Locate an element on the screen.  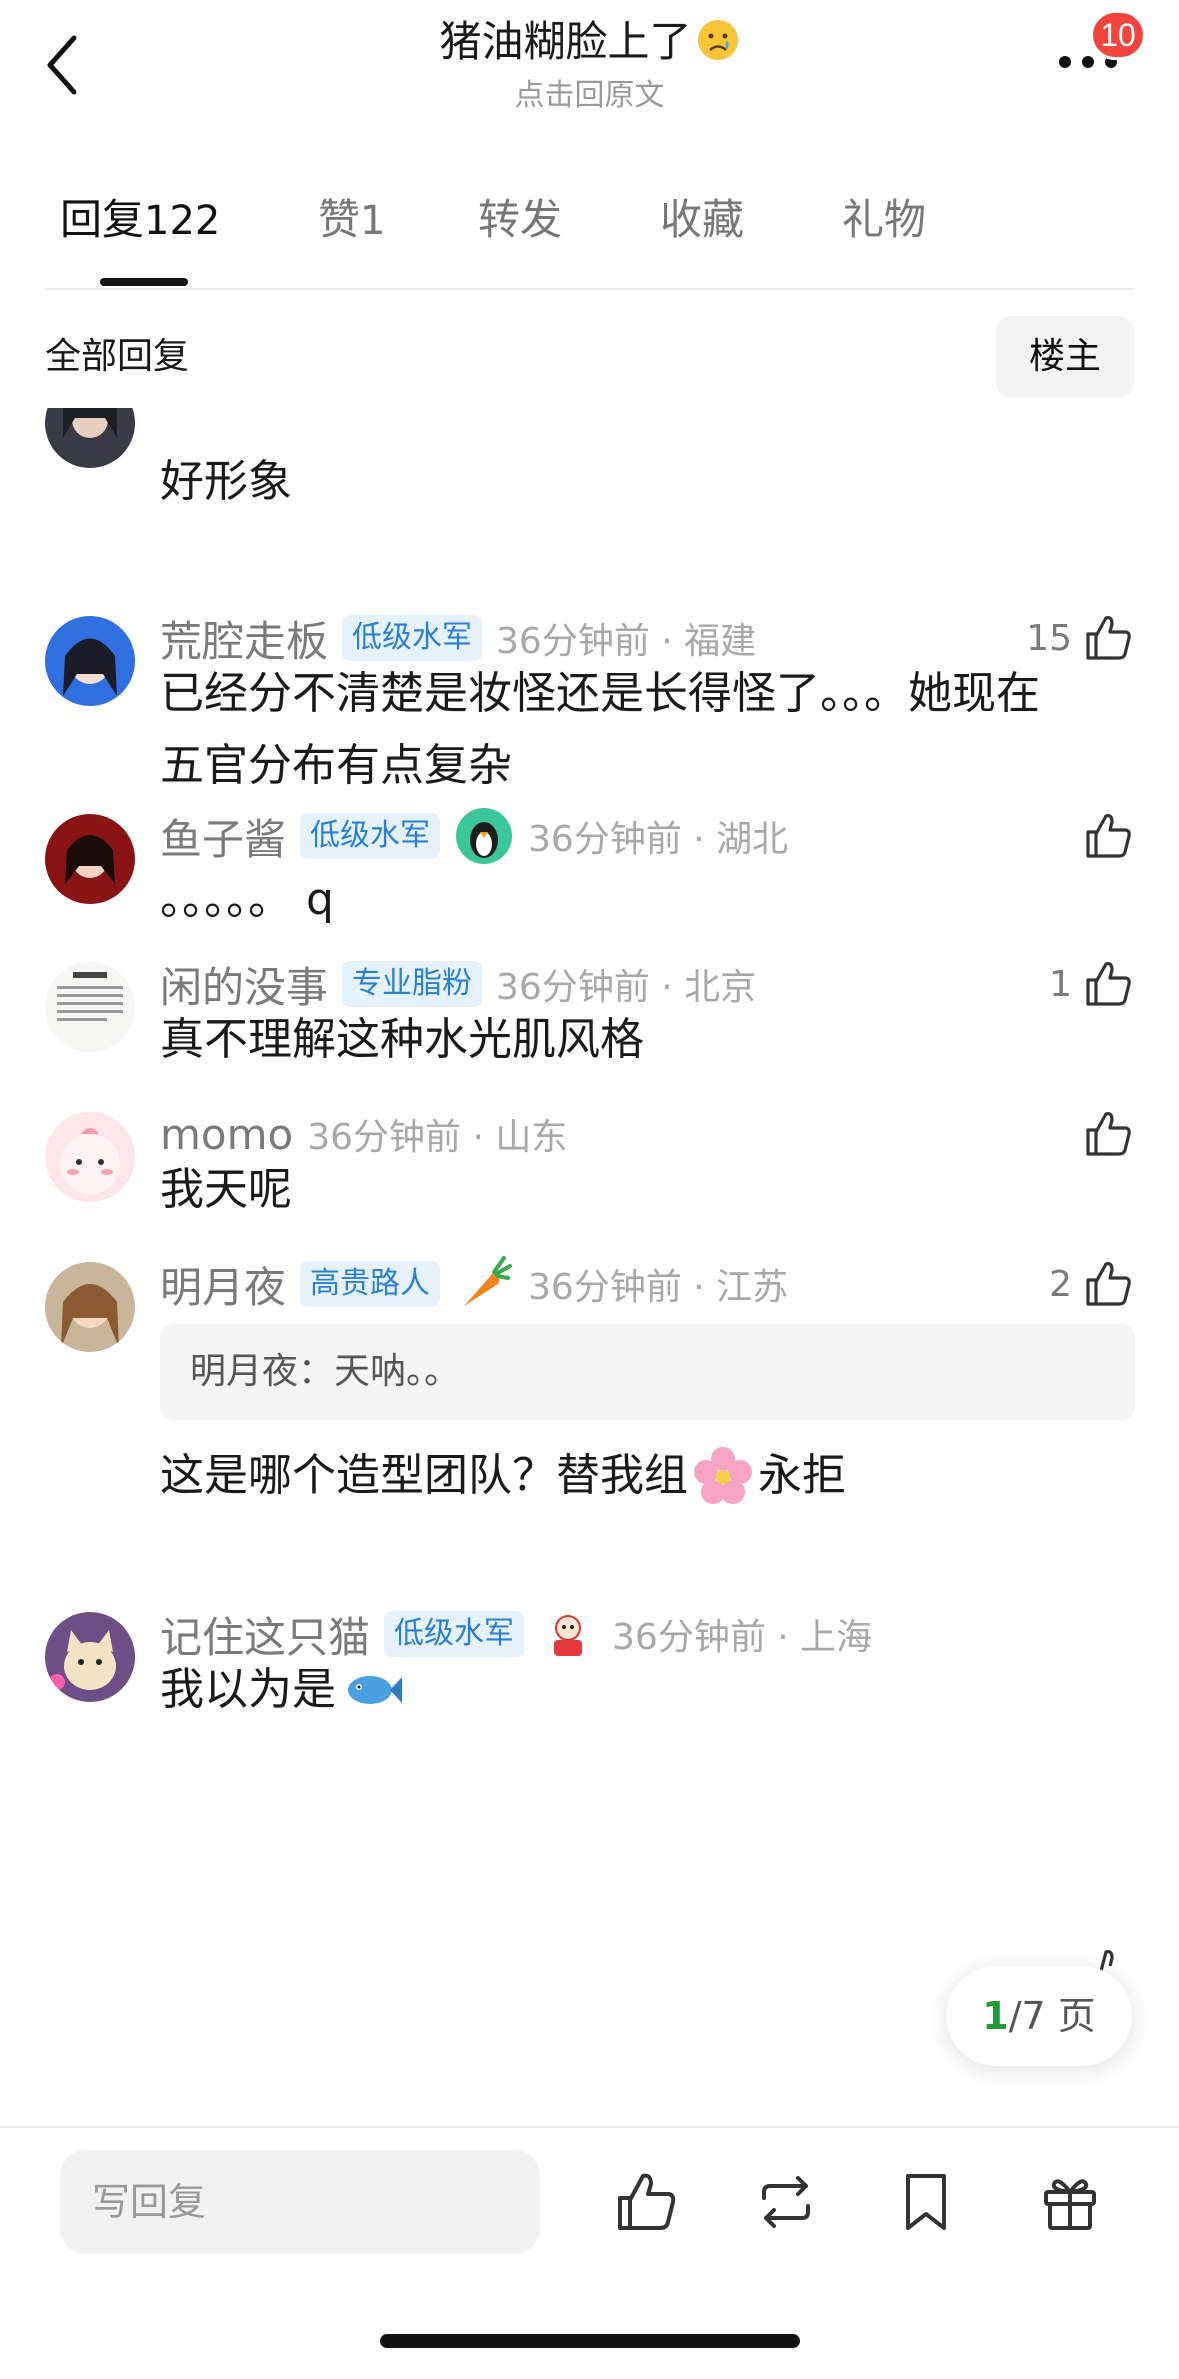
quoted-reply: 明月夜：天呐。。 is located at coordinates (647, 1372).